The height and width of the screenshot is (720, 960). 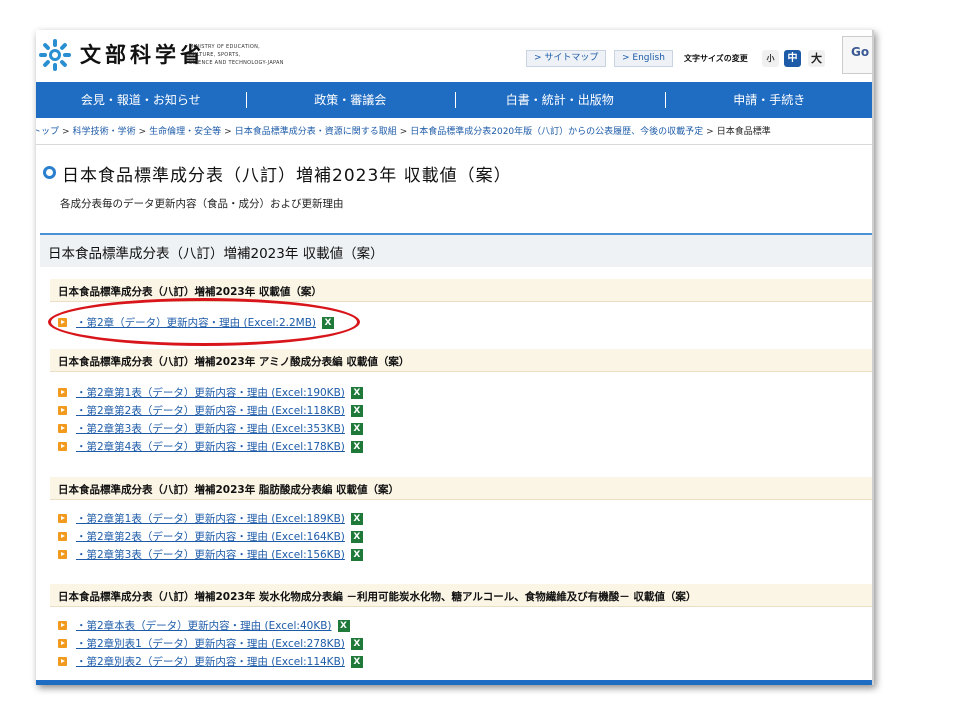 I want to click on excel-file-link: ・第2章別表1（データ）更新内容・理由 (Excel:278KB), so click(x=210, y=643).